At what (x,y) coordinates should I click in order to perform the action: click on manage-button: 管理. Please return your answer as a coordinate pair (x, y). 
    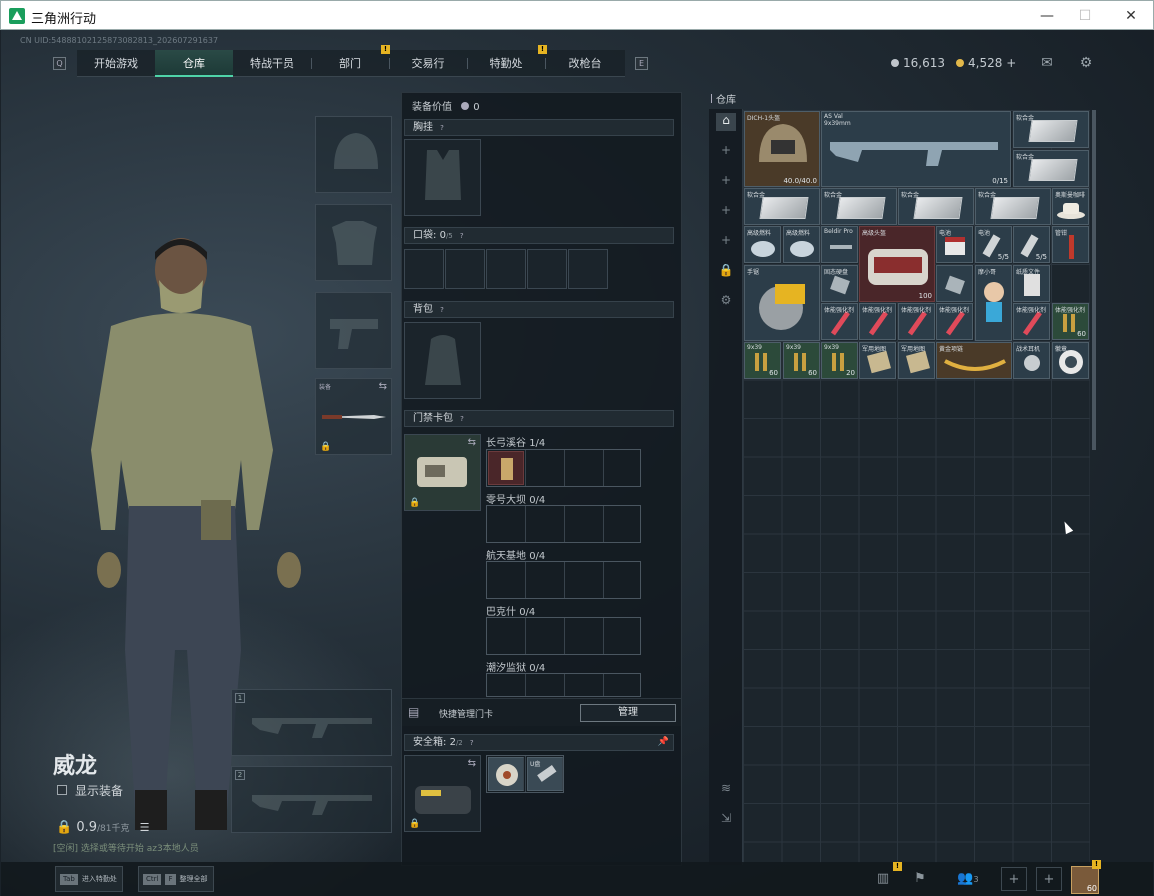
    Looking at the image, I should click on (628, 713).